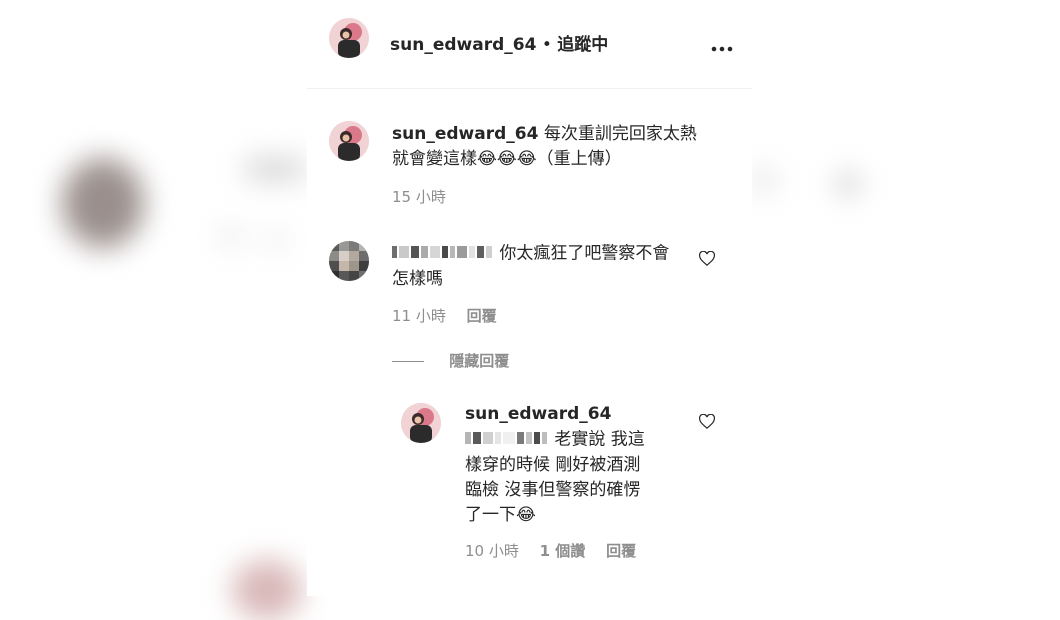 Image resolution: width=1060 pixels, height=620 pixels. What do you see at coordinates (275, 169) in the screenshot?
I see `blurred-background-text` at bounding box center [275, 169].